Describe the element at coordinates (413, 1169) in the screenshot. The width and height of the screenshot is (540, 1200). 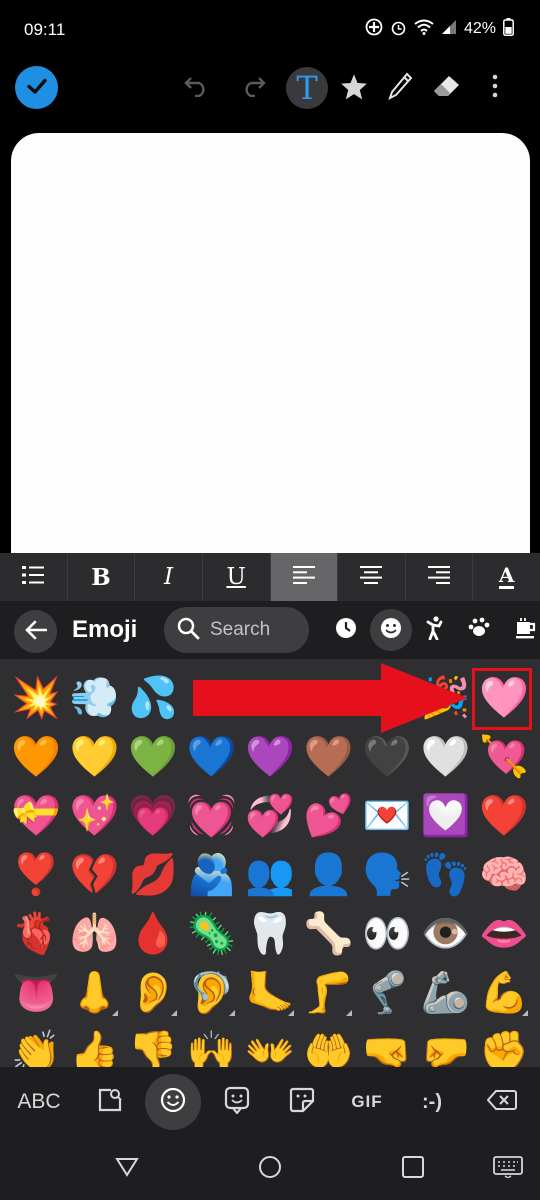
I see `nav-recents-button` at that location.